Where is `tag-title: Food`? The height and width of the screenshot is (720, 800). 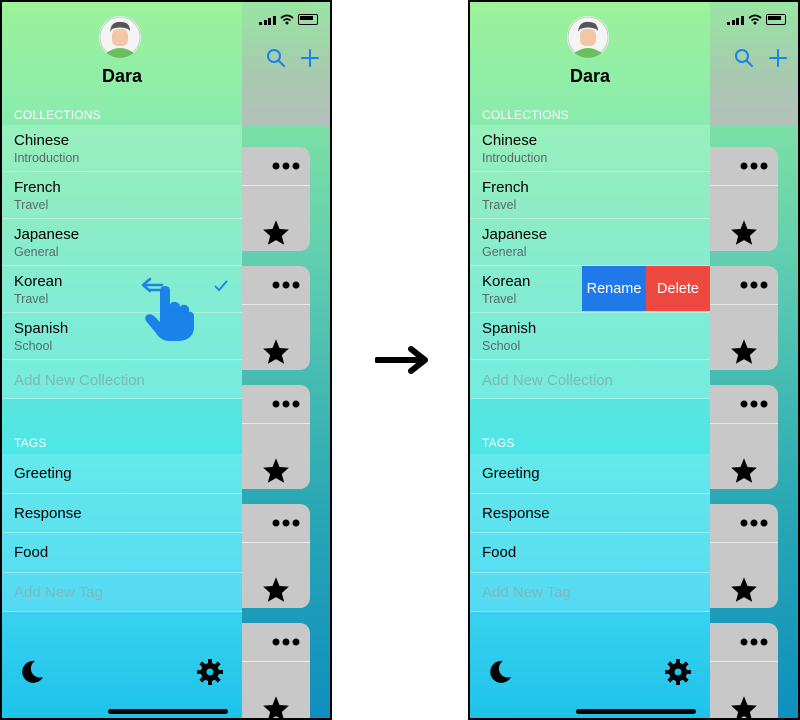 tag-title: Food is located at coordinates (499, 552).